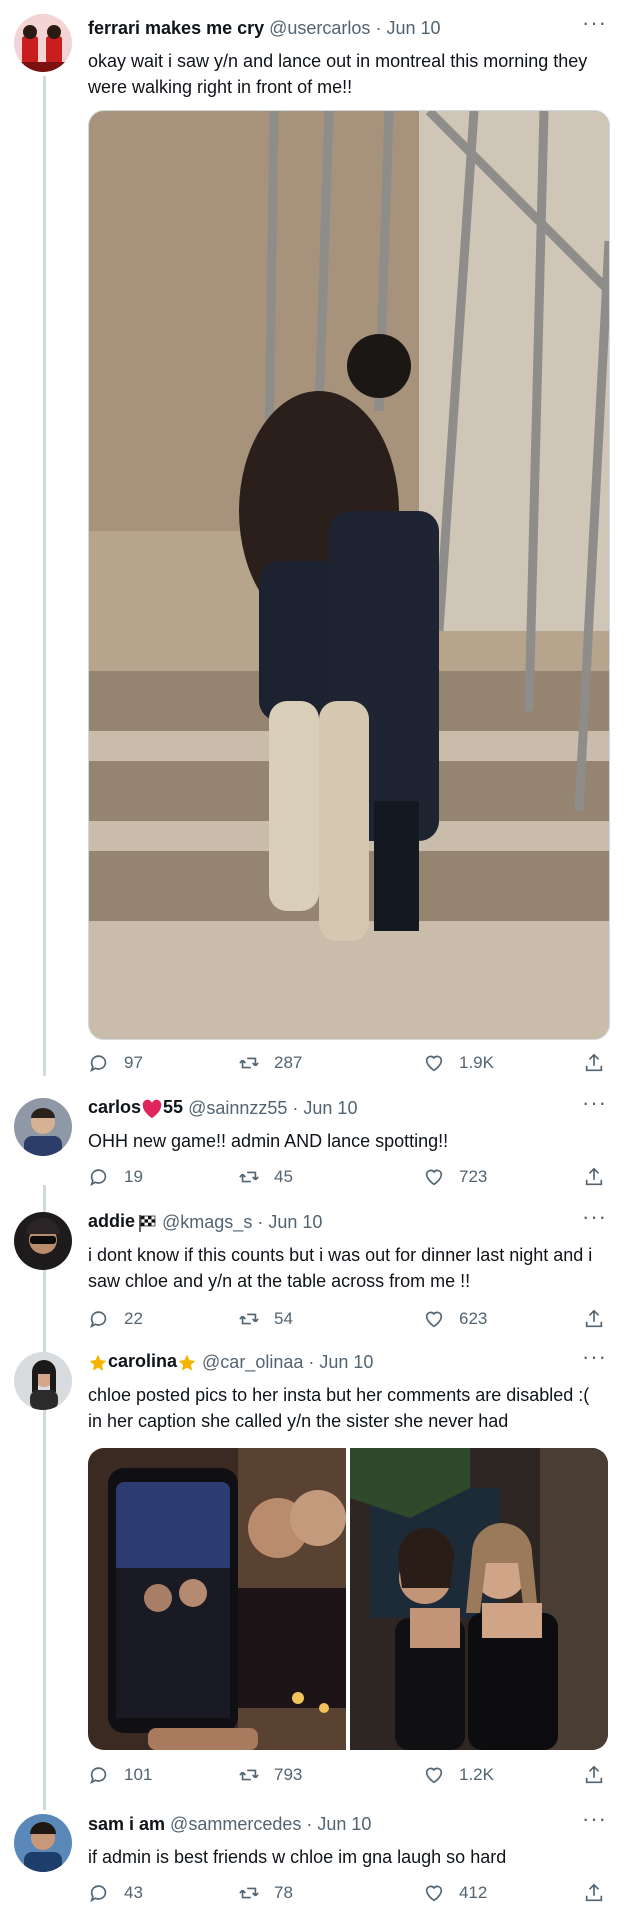  Describe the element at coordinates (207, 1222) in the screenshot. I see `handle: @kmags_s` at that location.